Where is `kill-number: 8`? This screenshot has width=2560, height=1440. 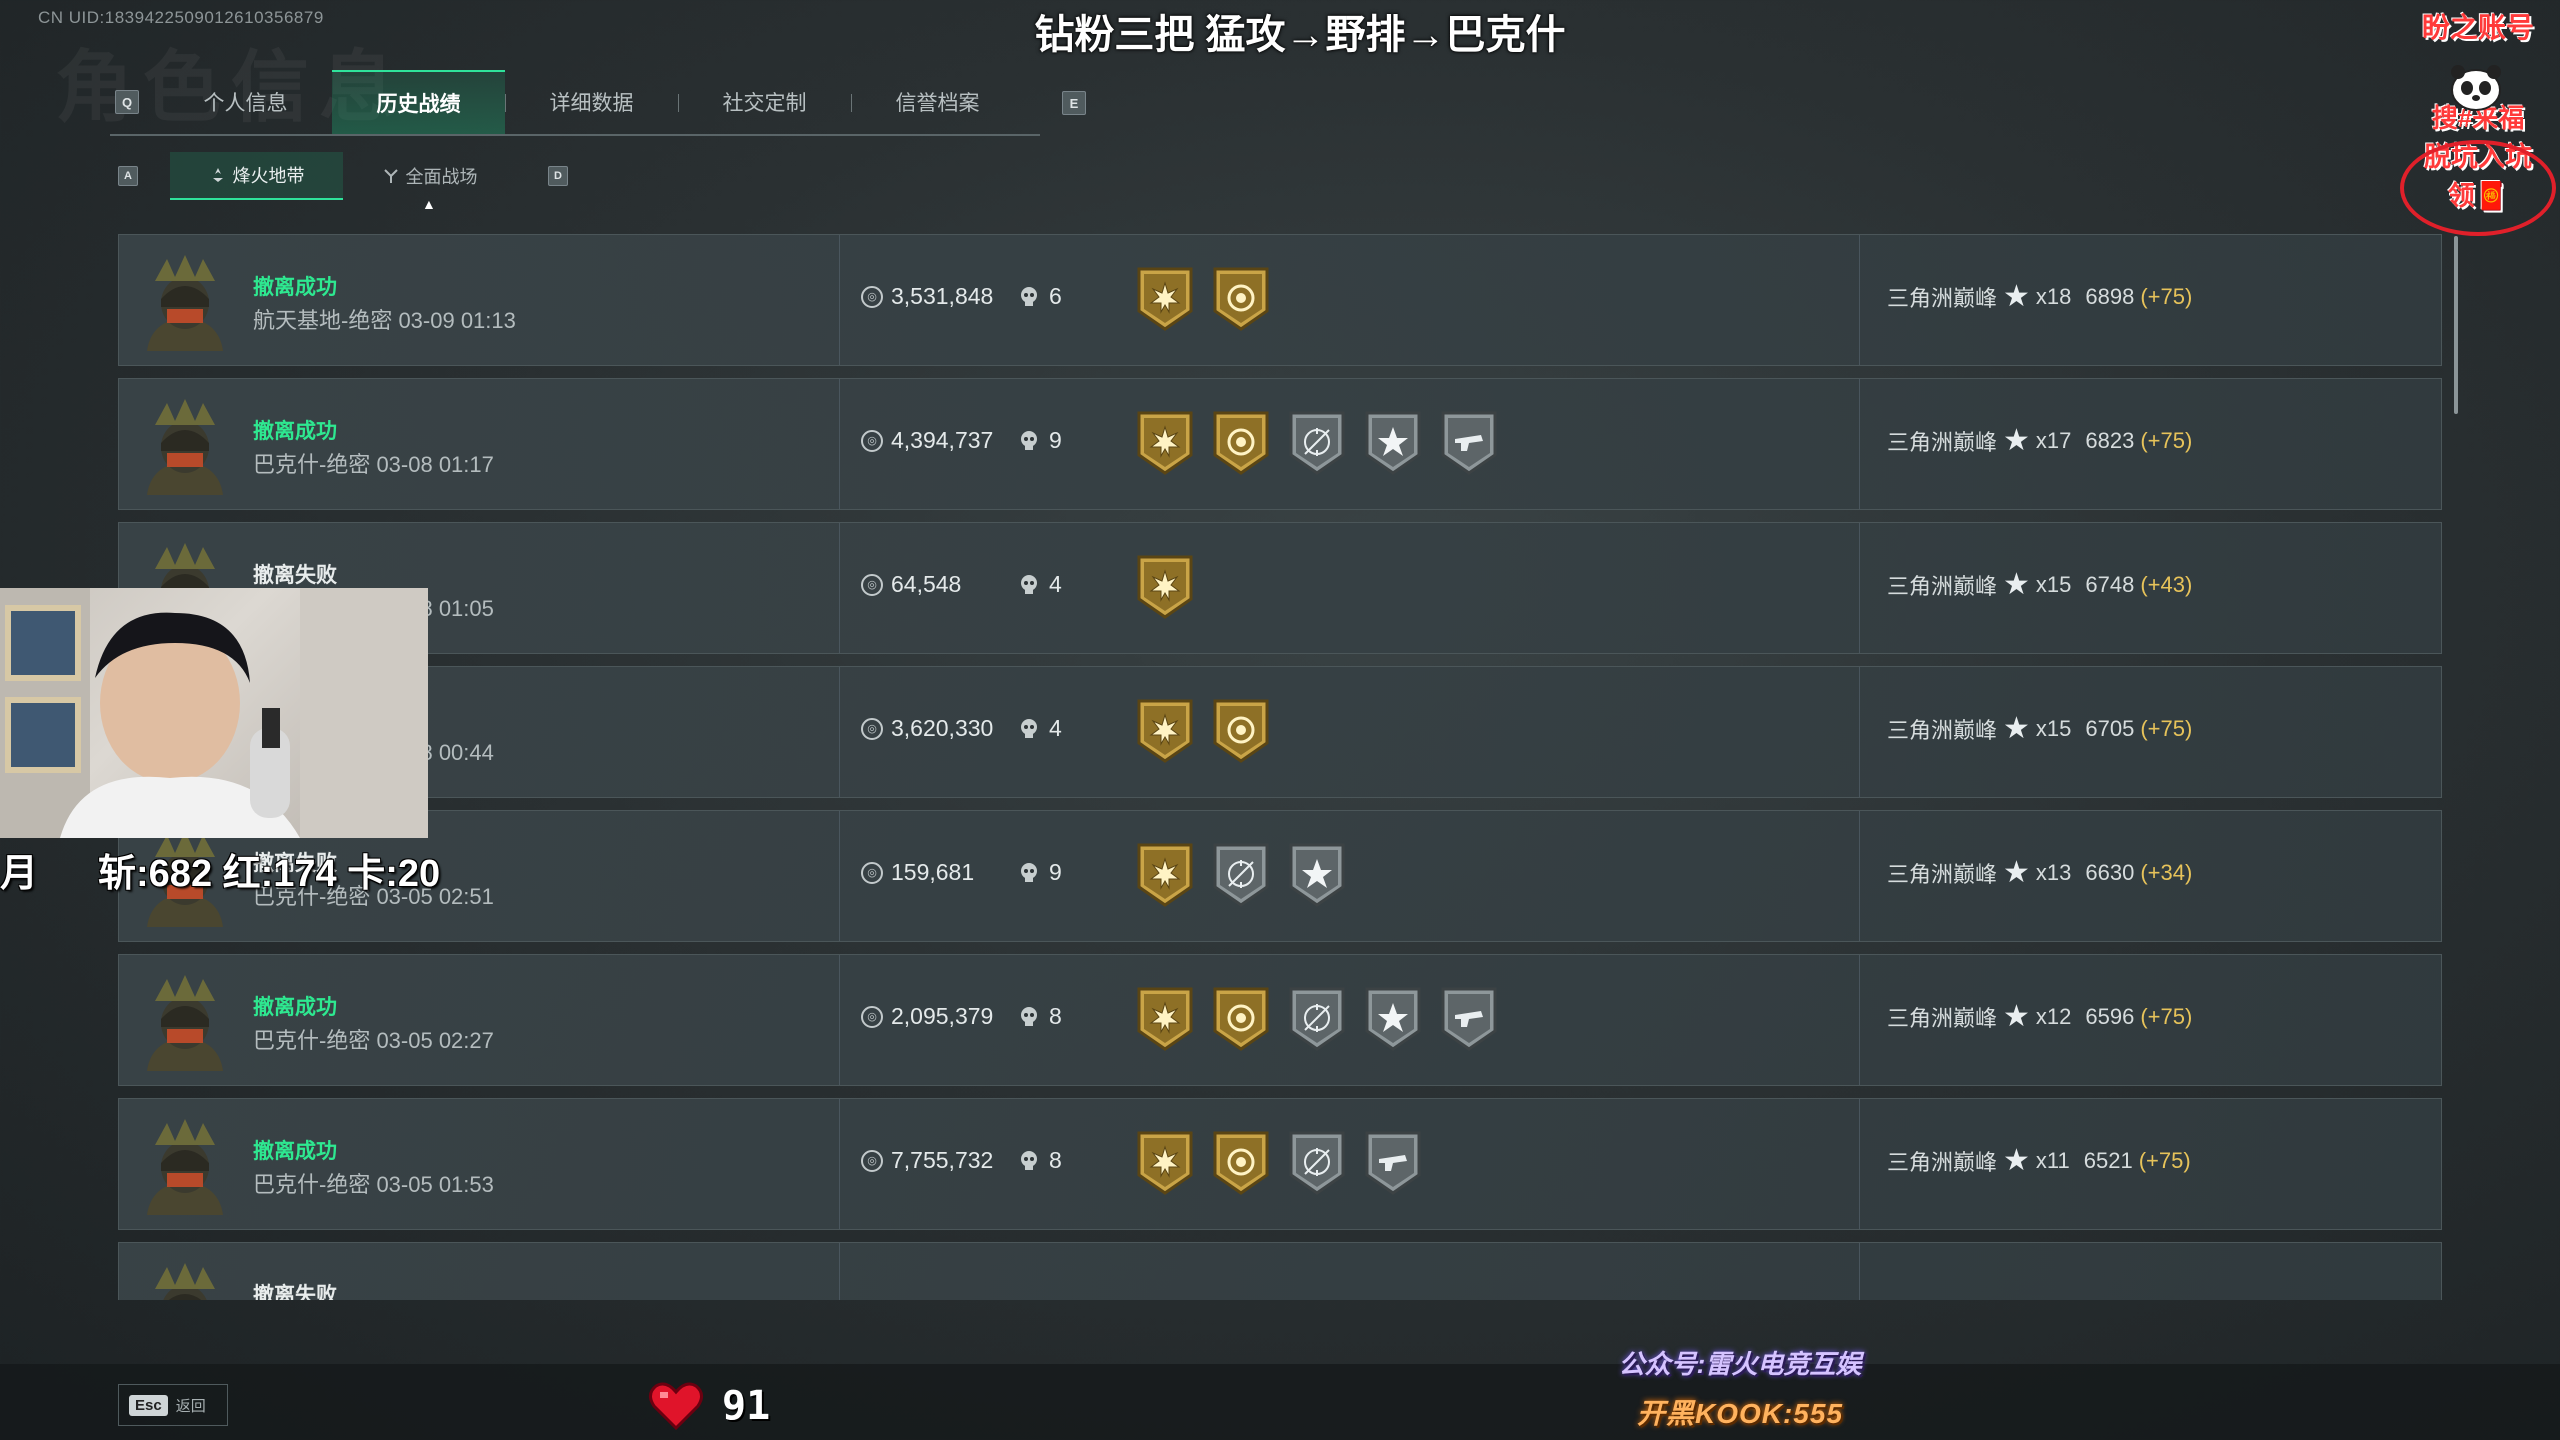 kill-number: 8 is located at coordinates (1055, 1016).